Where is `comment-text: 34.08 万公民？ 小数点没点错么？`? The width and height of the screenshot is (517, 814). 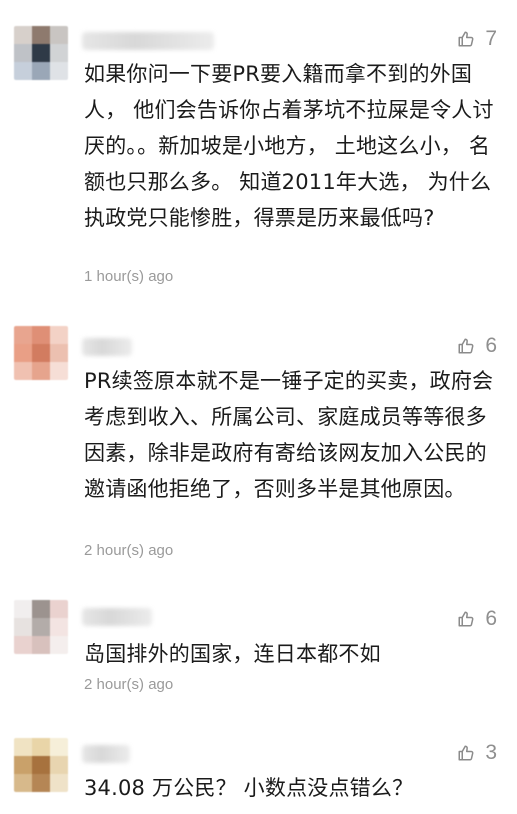
comment-text: 34.08 万公民？ 小数点没点错么？ is located at coordinates (249, 788).